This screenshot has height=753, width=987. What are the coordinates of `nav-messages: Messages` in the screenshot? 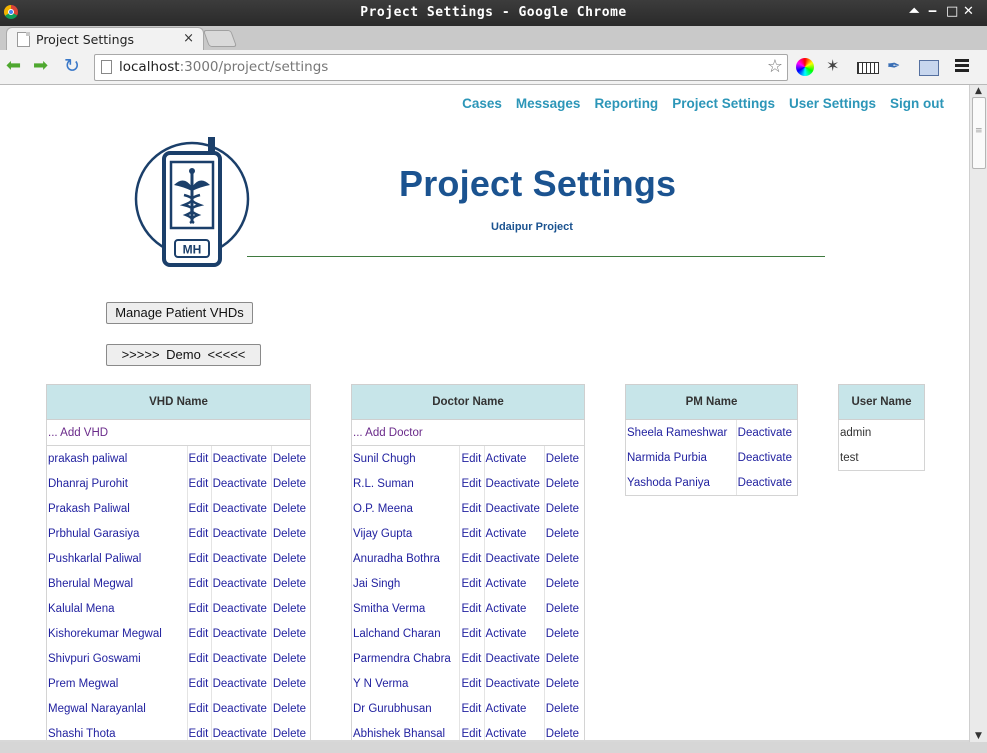 It's located at (548, 103).